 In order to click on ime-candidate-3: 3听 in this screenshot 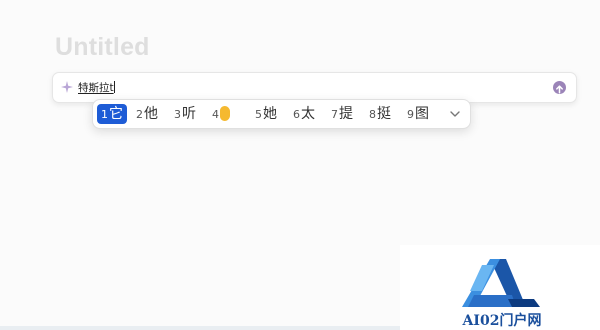, I will do `click(185, 114)`.